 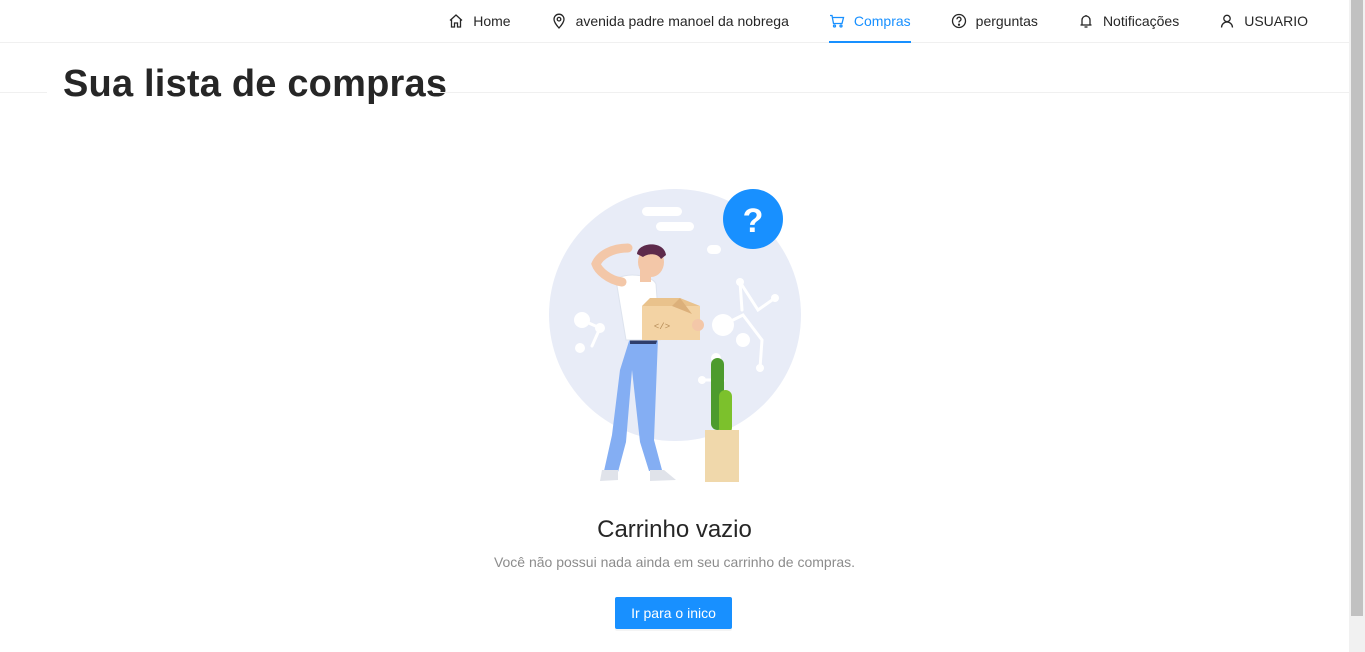 I want to click on nav-item-label: Notificações, so click(x=1141, y=21).